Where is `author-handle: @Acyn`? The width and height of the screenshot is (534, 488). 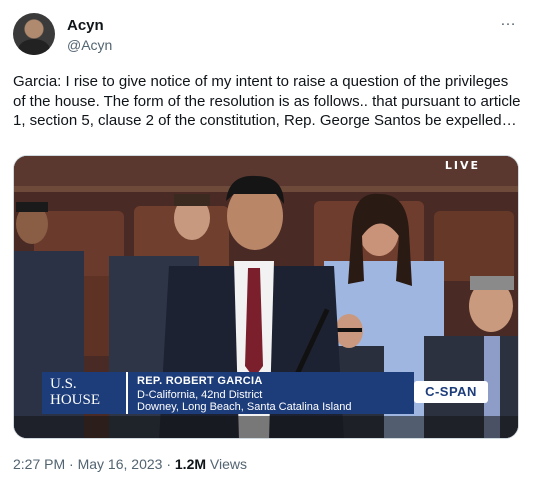 author-handle: @Acyn is located at coordinates (89, 45).